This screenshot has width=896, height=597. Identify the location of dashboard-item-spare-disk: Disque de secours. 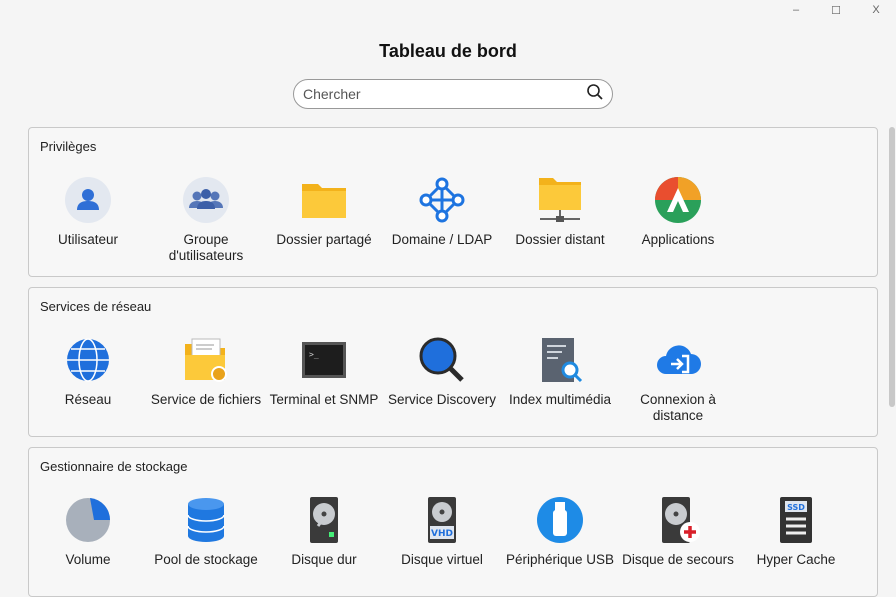
(678, 531).